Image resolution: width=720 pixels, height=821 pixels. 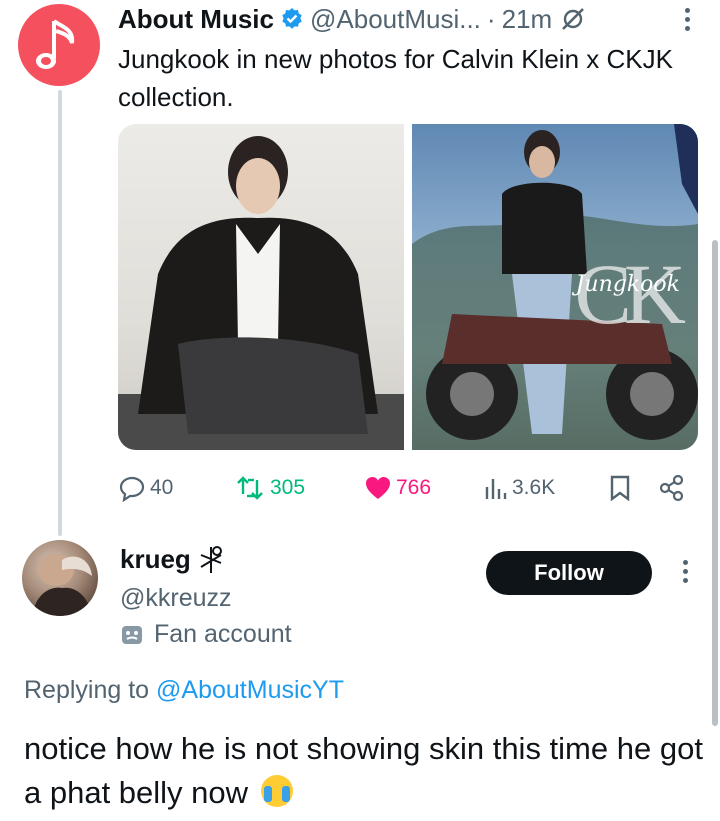 I want to click on fan-account-label: Fan account, so click(x=206, y=634).